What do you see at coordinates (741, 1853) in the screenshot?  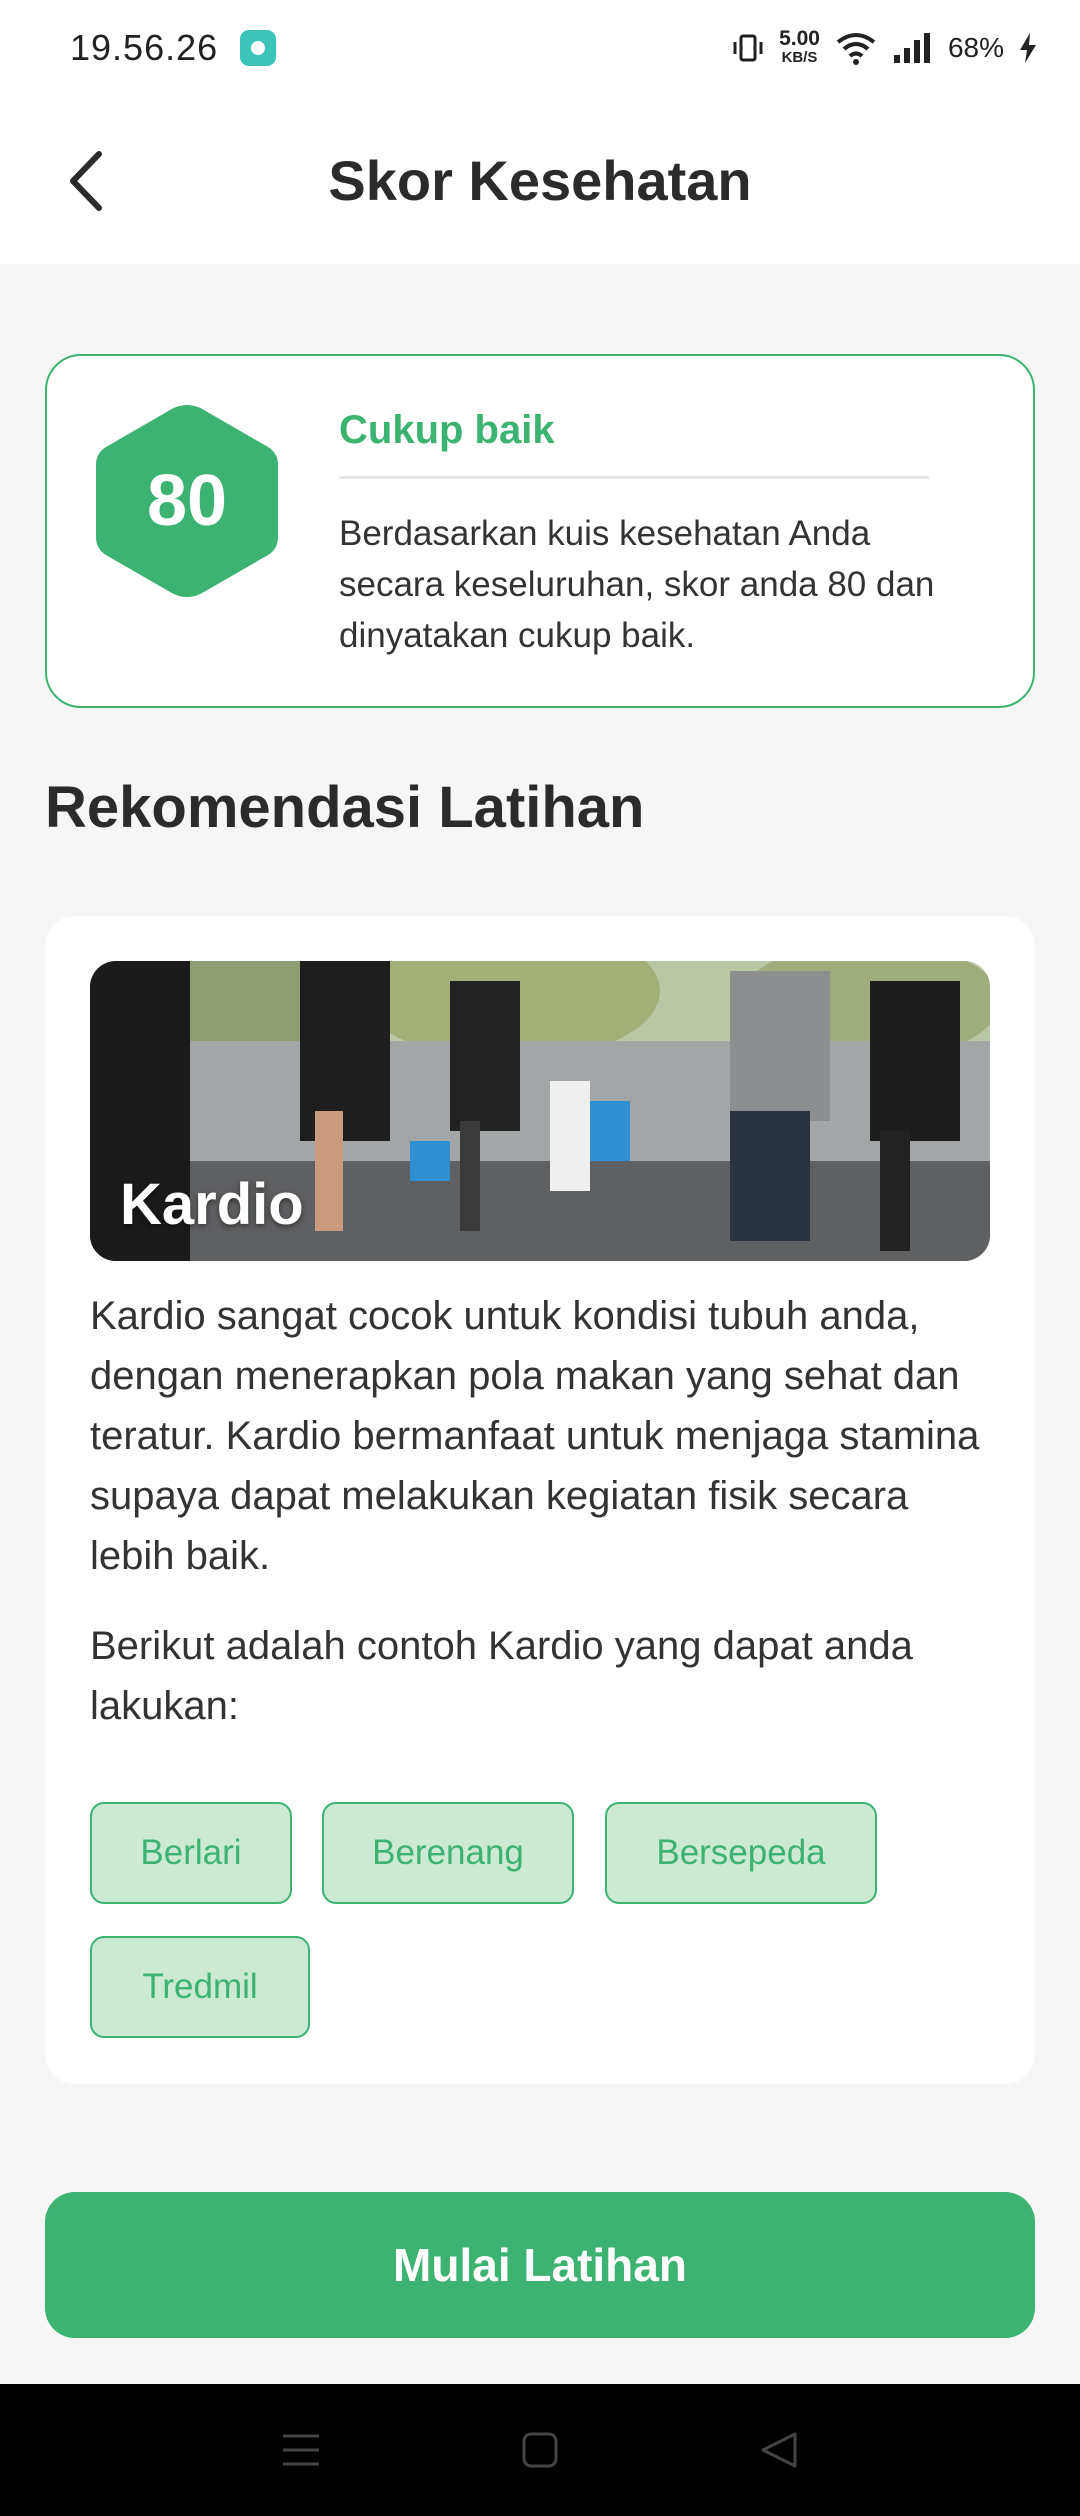 I see `chip-bersepeda: Bersepeda` at bounding box center [741, 1853].